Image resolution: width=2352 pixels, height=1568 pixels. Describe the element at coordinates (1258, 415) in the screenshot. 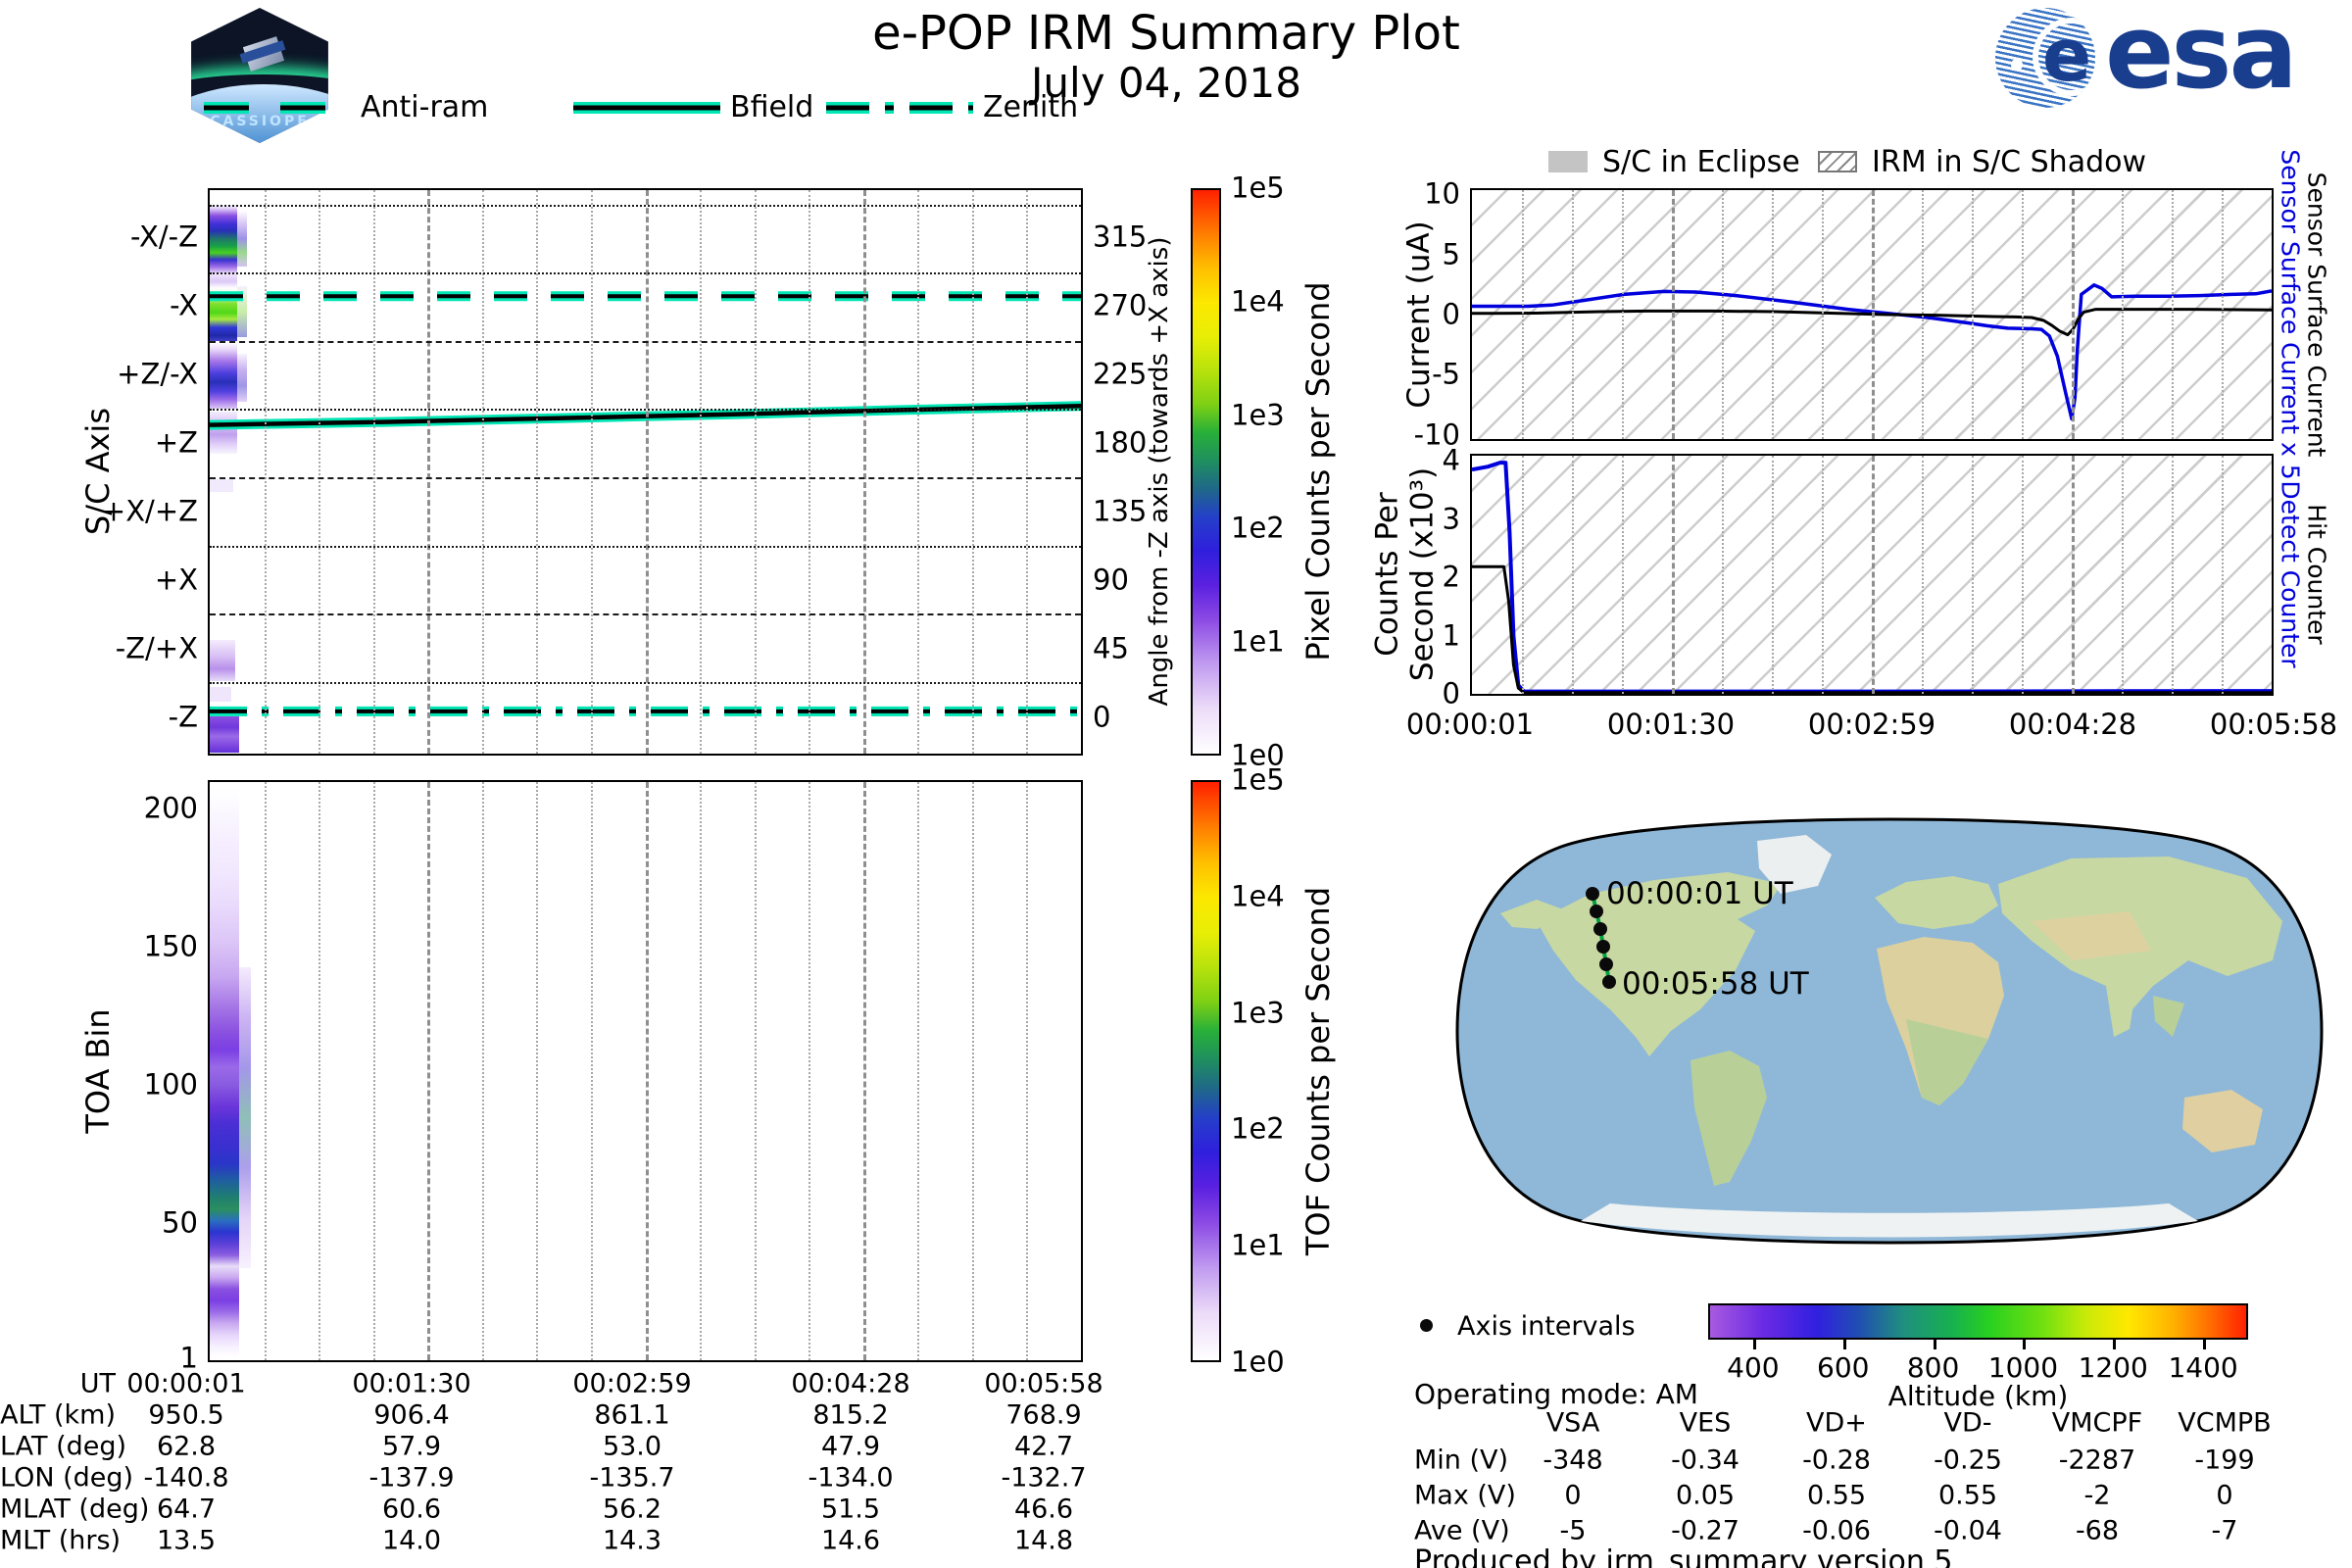

I see `colorbar-tick-label: 1e3` at that location.